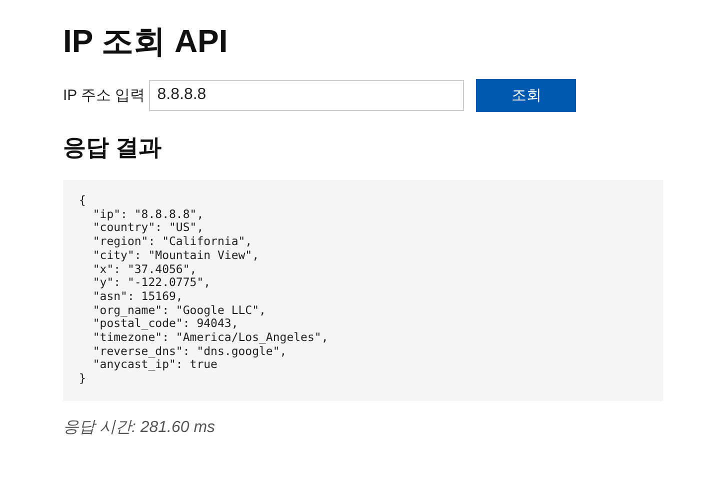 The image size is (724, 501). Describe the element at coordinates (112, 147) in the screenshot. I see `result-heading: 응답 결과` at that location.